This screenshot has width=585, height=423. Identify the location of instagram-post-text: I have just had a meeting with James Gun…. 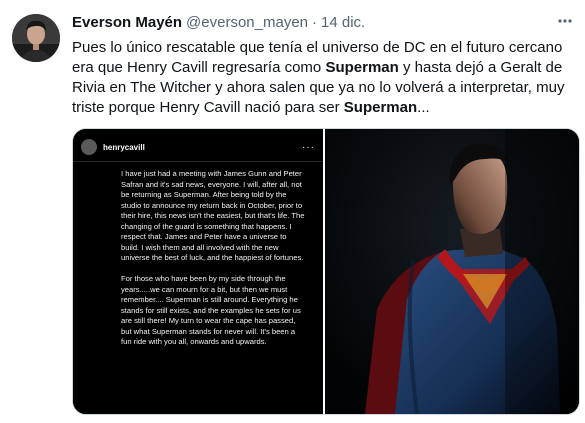
(213, 263).